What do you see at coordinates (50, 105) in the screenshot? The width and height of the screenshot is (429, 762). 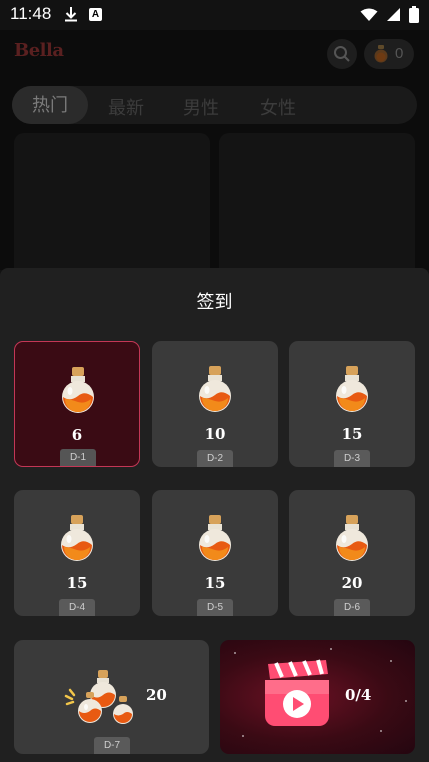 I see `tab-hot: 热门` at bounding box center [50, 105].